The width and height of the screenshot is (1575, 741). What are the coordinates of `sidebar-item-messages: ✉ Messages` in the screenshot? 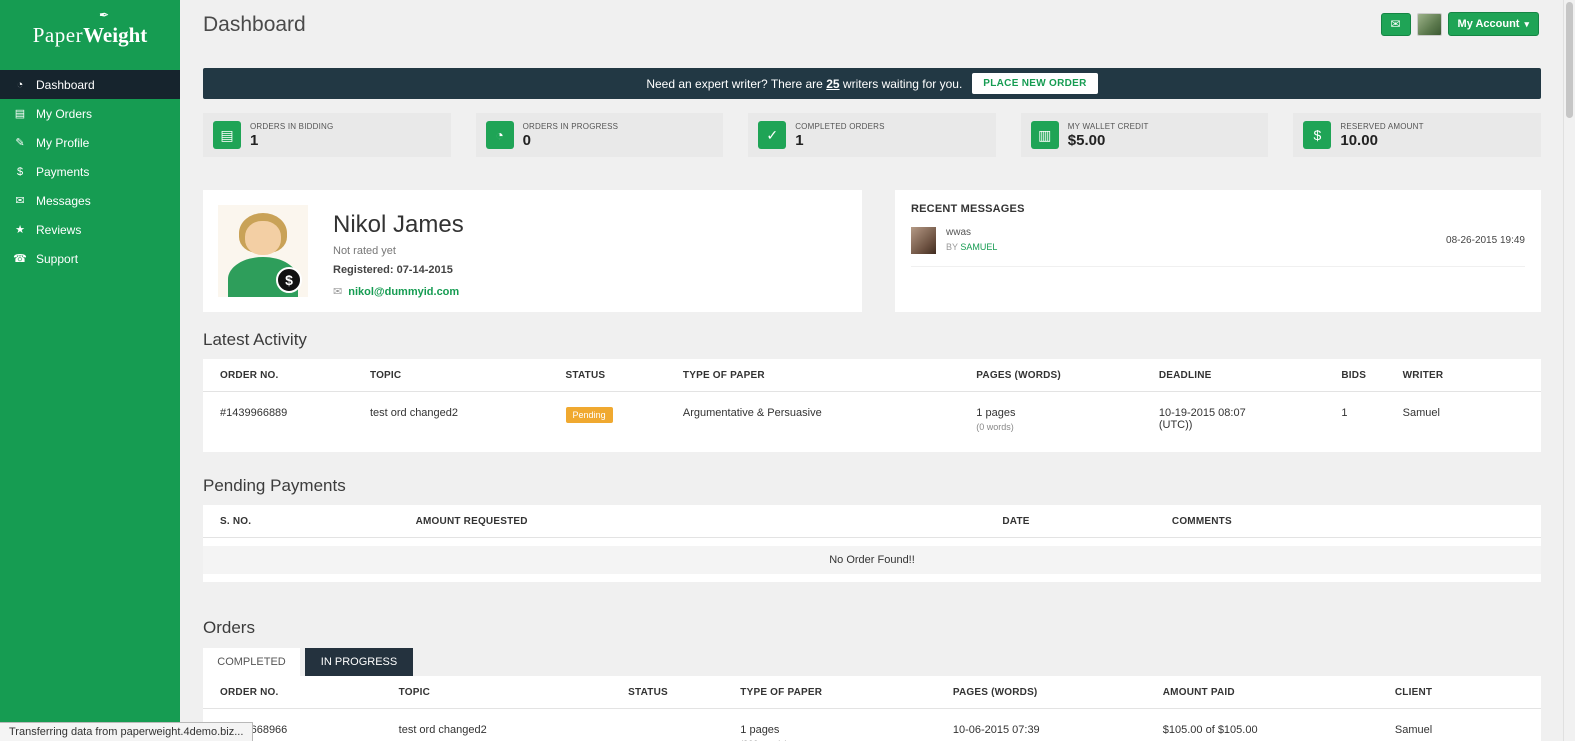 It's located at (90, 200).